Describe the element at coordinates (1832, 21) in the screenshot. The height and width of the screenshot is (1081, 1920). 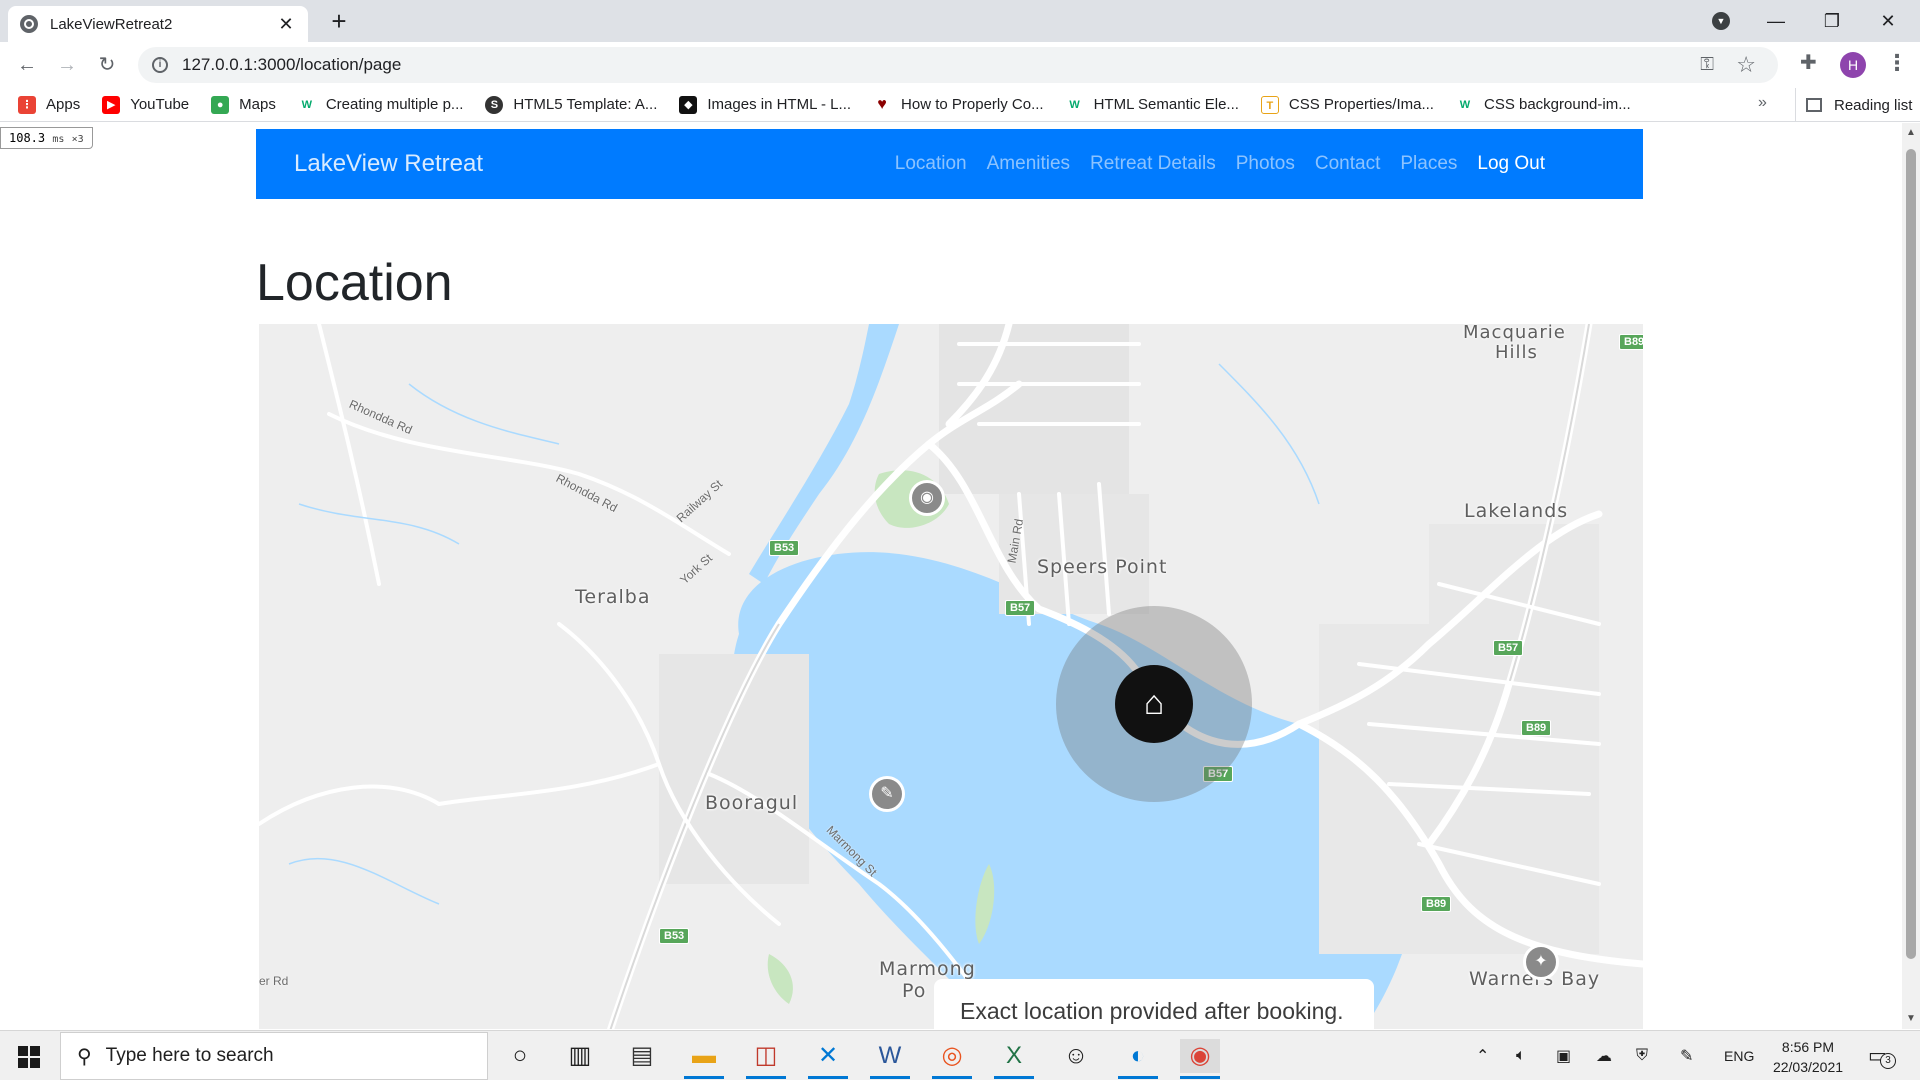
I see `restore-icon: ❐` at that location.